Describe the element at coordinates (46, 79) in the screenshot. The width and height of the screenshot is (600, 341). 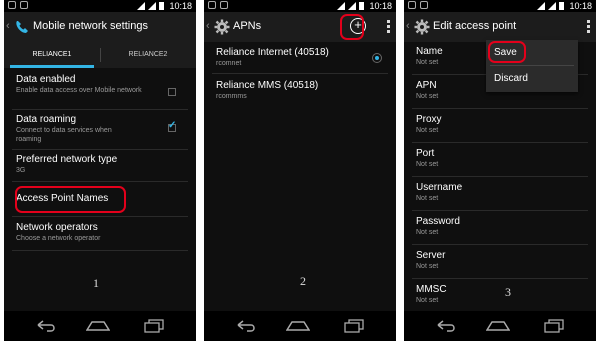
I see `setting-title: Data enabled` at that location.